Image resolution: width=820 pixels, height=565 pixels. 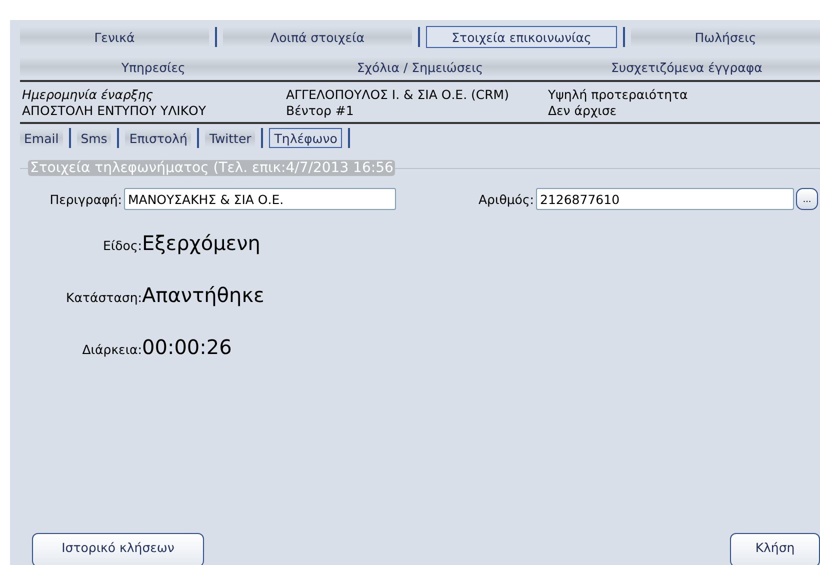 What do you see at coordinates (230, 138) in the screenshot?
I see `channel-tab: Twitter` at bounding box center [230, 138].